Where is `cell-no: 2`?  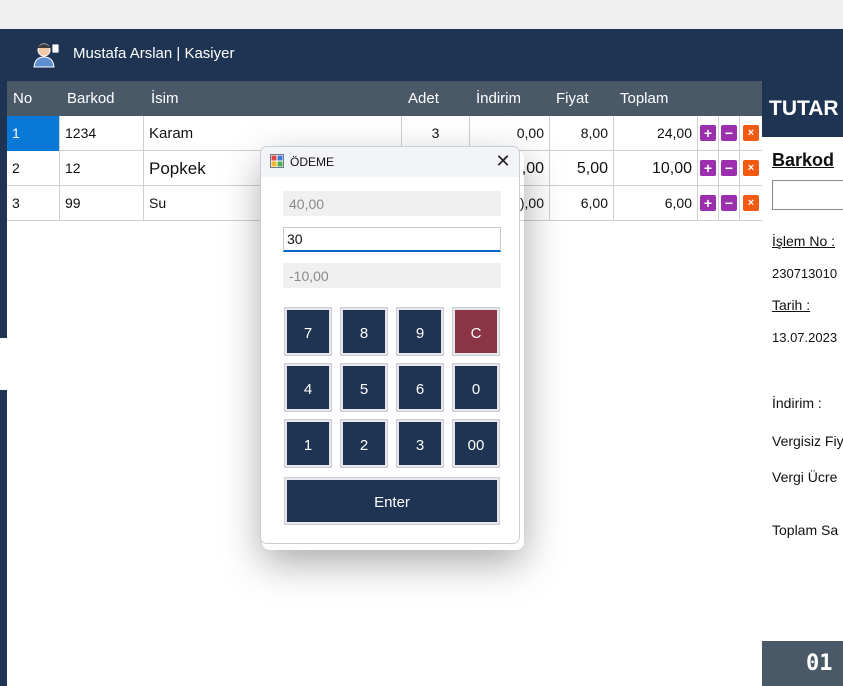 cell-no: 2 is located at coordinates (33, 168).